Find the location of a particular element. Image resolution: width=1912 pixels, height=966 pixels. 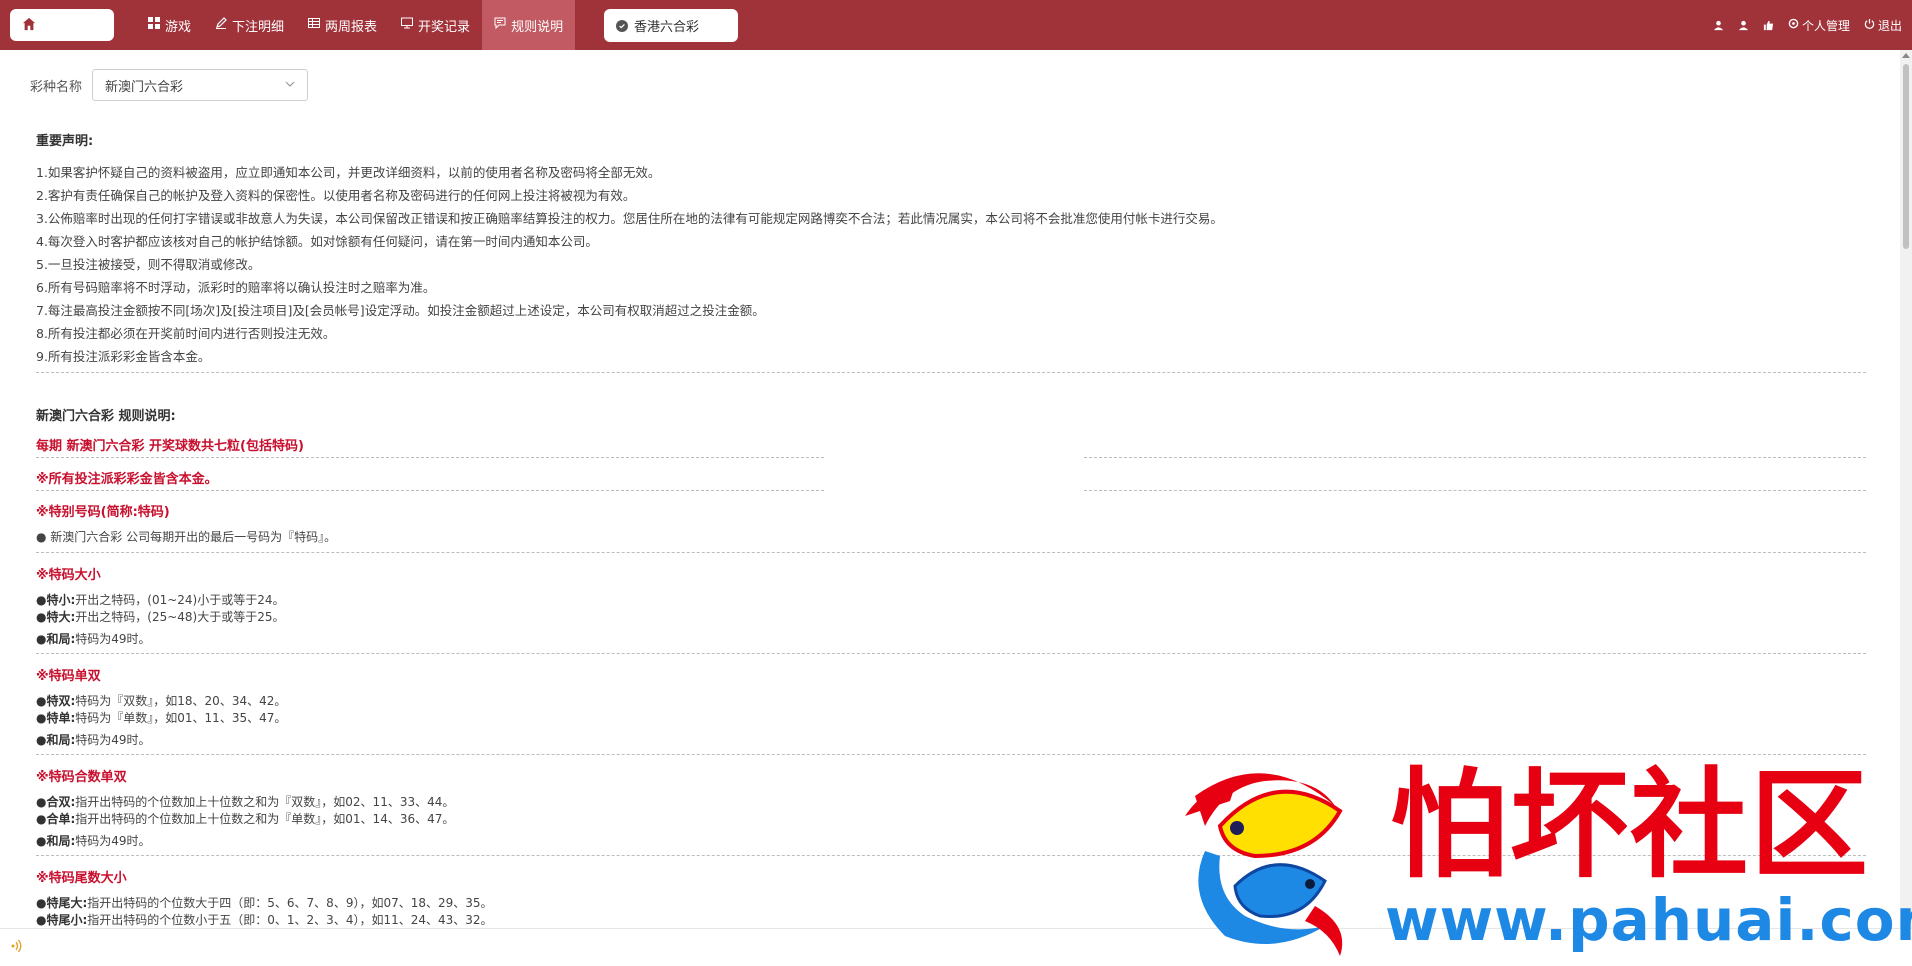

notice-title: 重要声明: is located at coordinates (65, 141).